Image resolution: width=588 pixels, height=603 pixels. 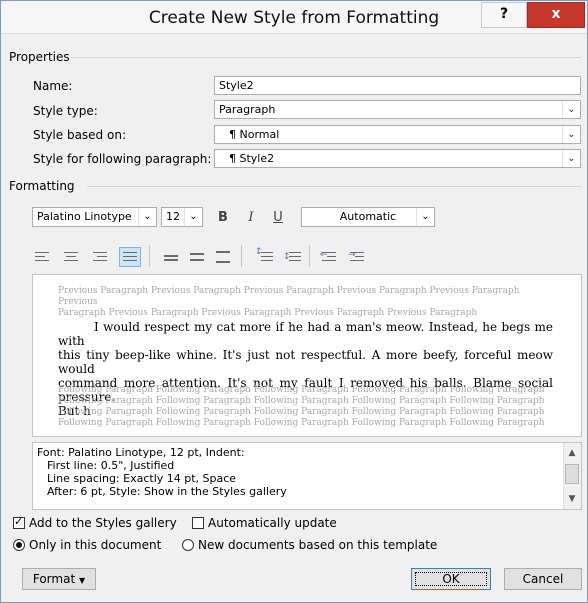 I want to click on align-center-button, so click(x=72, y=257).